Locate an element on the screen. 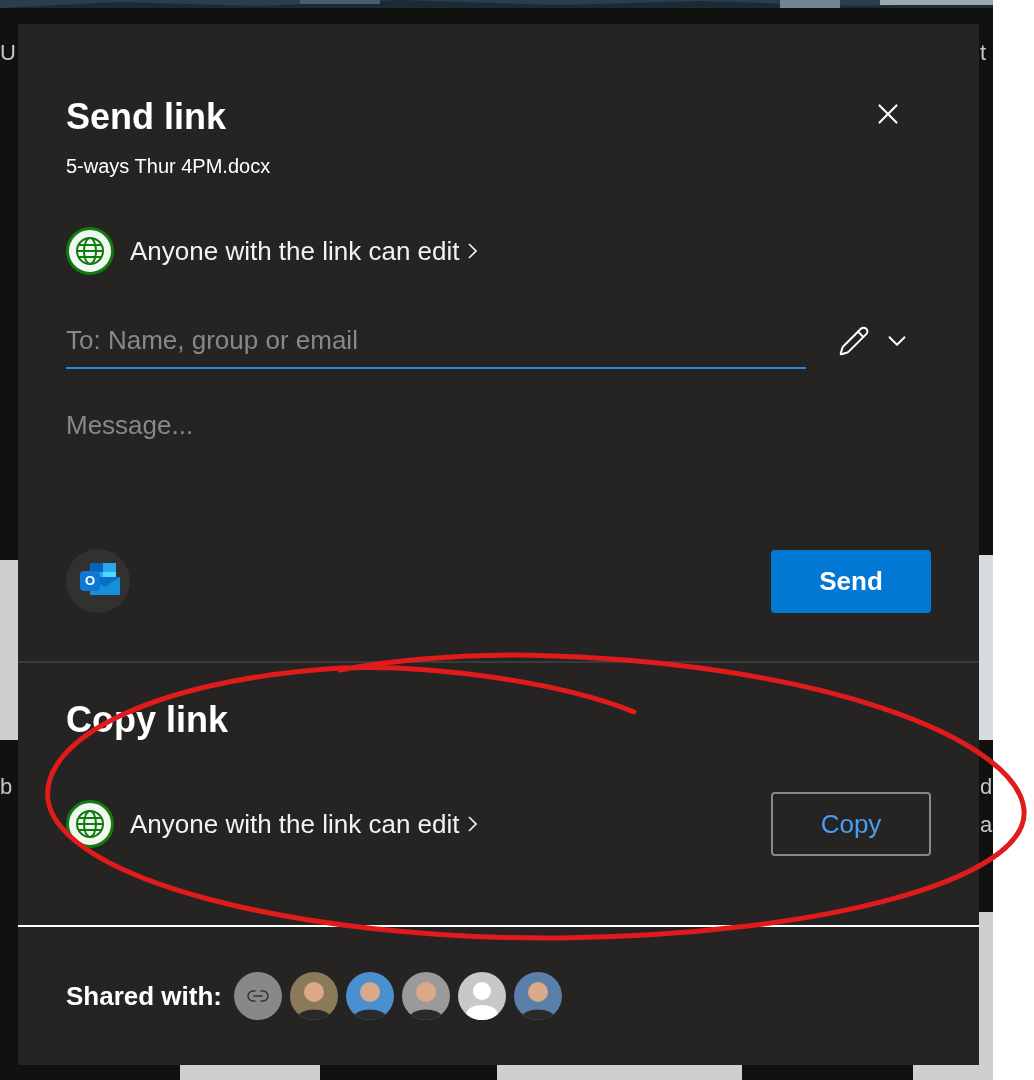  pencil-icon is located at coordinates (854, 341).